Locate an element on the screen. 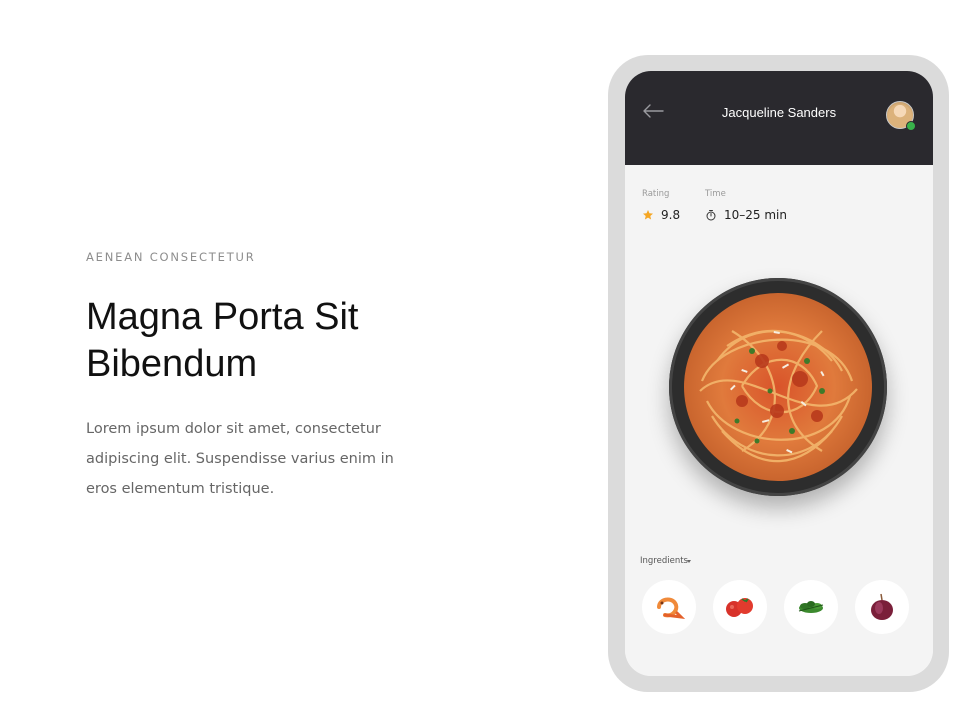  spaghetti-image is located at coordinates (778, 387).